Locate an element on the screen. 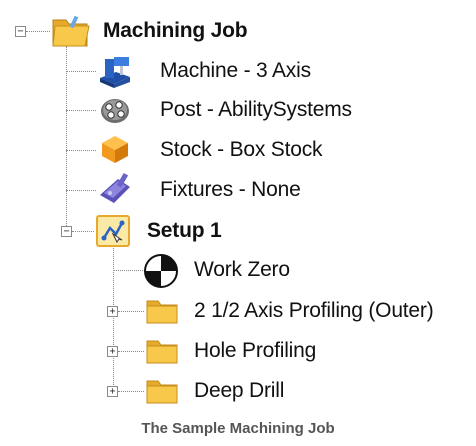  setup-icon is located at coordinates (113, 233).